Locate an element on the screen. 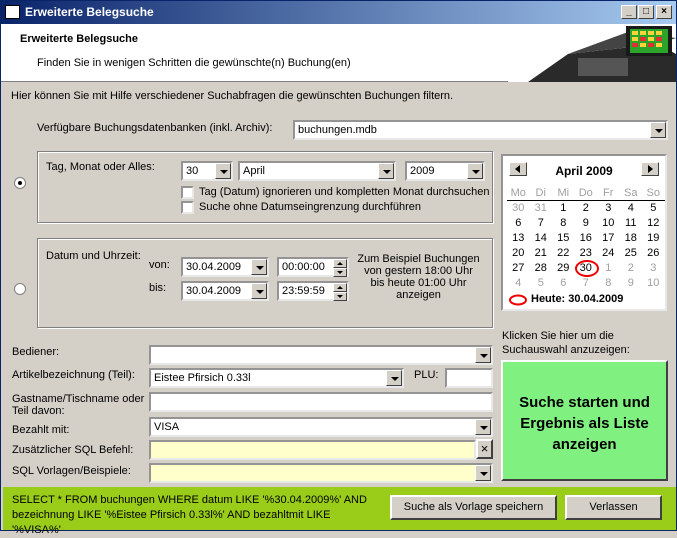 The image size is (677, 538). calendar-day: 24 is located at coordinates (608, 252).